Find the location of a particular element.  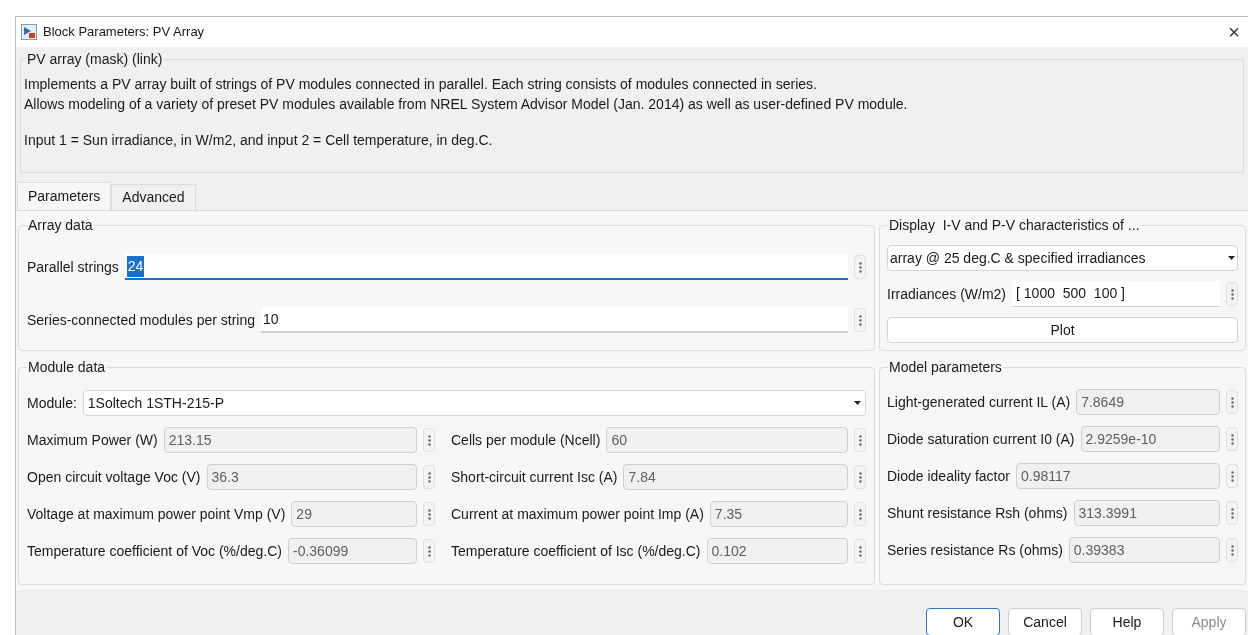

description-text: Implements a PV array built of strings of PV modules connected in parallel. Each string consists of modules connected in series. is located at coordinates (421, 84).